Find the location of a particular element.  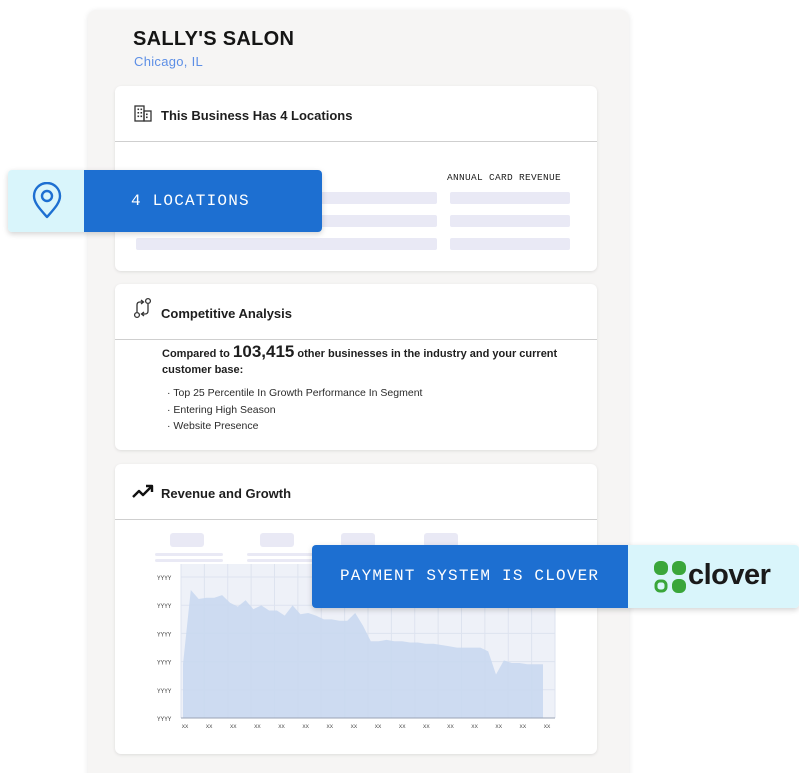

locations-card-title: This Business Has 4 Locations is located at coordinates (257, 115).